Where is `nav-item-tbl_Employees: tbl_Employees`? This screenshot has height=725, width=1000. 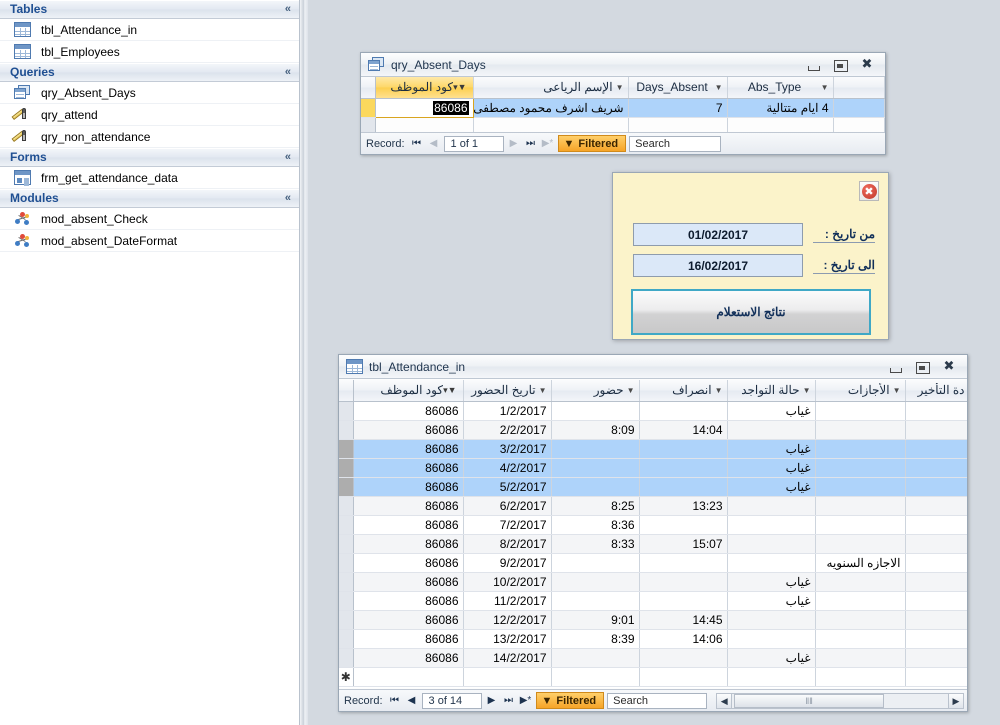 nav-item-tbl_Employees: tbl_Employees is located at coordinates (149, 52).